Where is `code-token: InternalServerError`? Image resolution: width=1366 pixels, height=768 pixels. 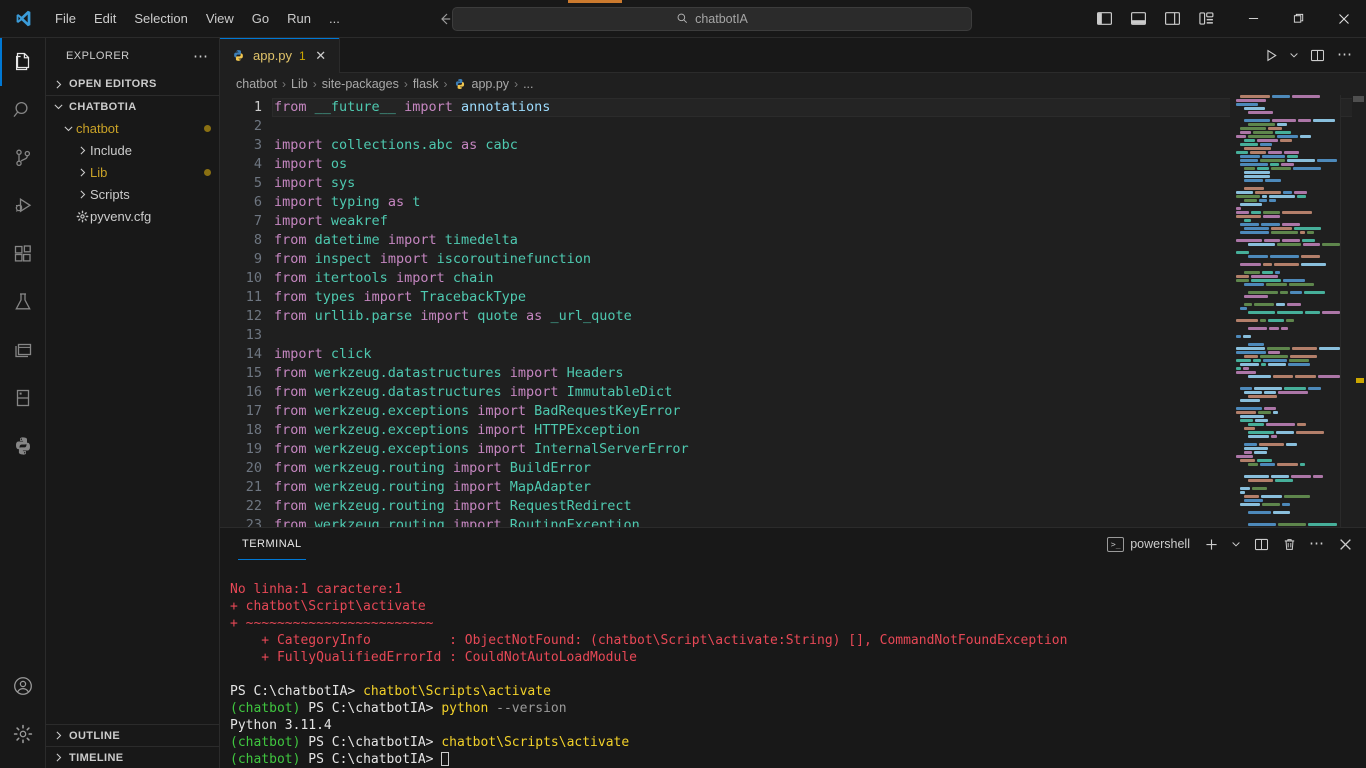 code-token: InternalServerError is located at coordinates (611, 449).